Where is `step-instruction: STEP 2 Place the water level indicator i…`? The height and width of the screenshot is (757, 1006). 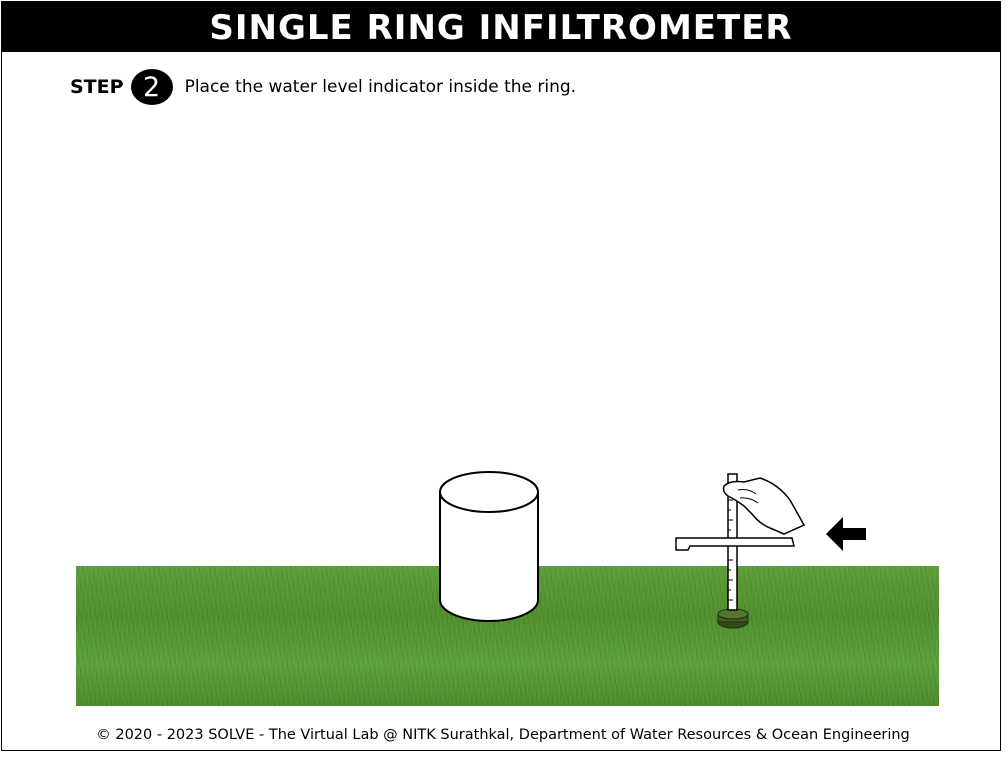 step-instruction: STEP 2 Place the water level indicator i… is located at coordinates (323, 87).